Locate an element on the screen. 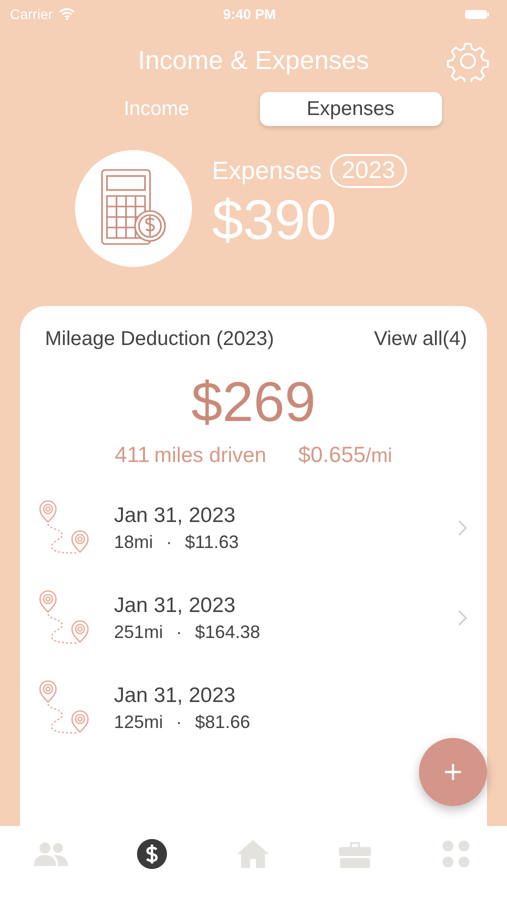 The image size is (507, 900). home-icon is located at coordinates (253, 854).